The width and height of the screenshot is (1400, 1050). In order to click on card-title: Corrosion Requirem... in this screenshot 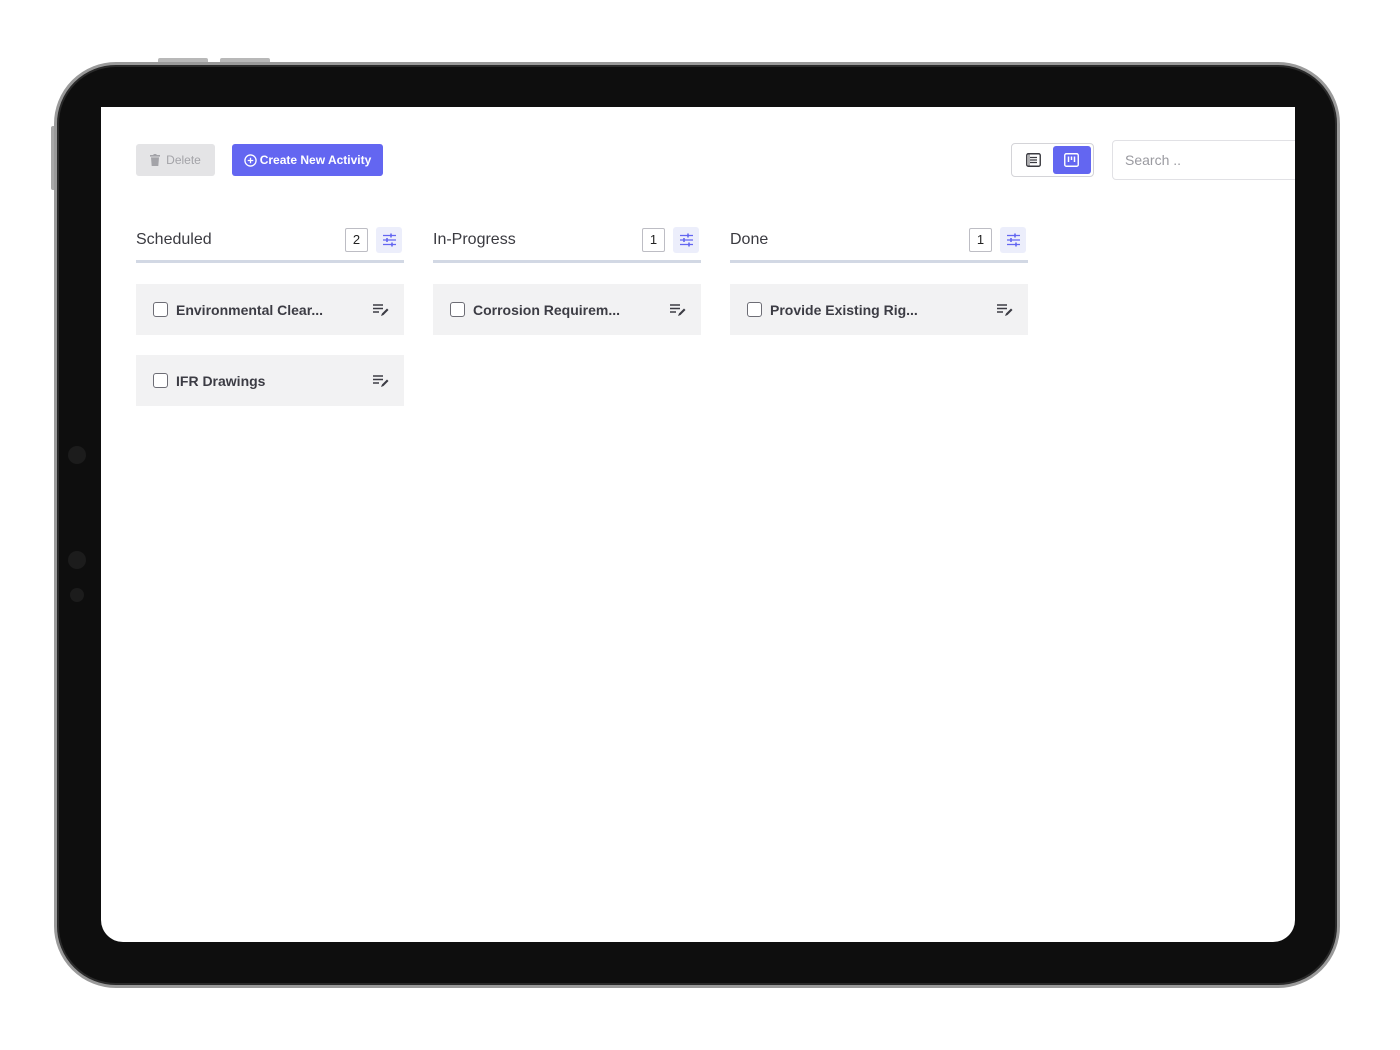, I will do `click(547, 309)`.